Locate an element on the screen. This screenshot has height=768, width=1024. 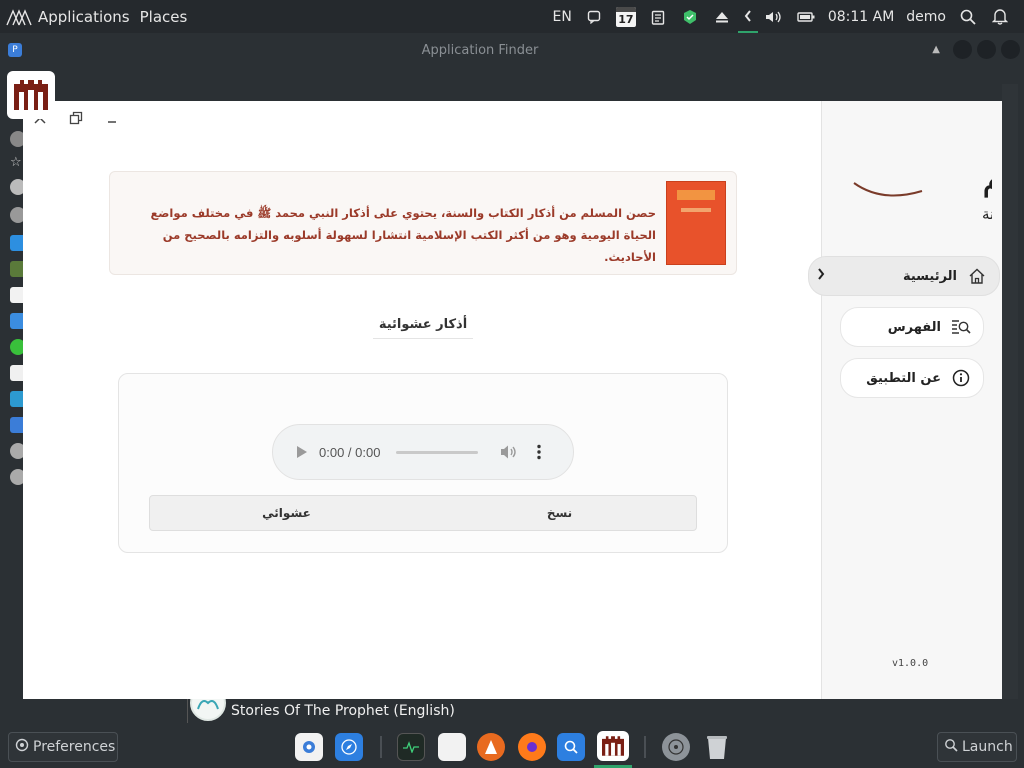
random-adhkar-card: 0:00 / 0:00 نسخ عشوائي is located at coordinates (423, 463).